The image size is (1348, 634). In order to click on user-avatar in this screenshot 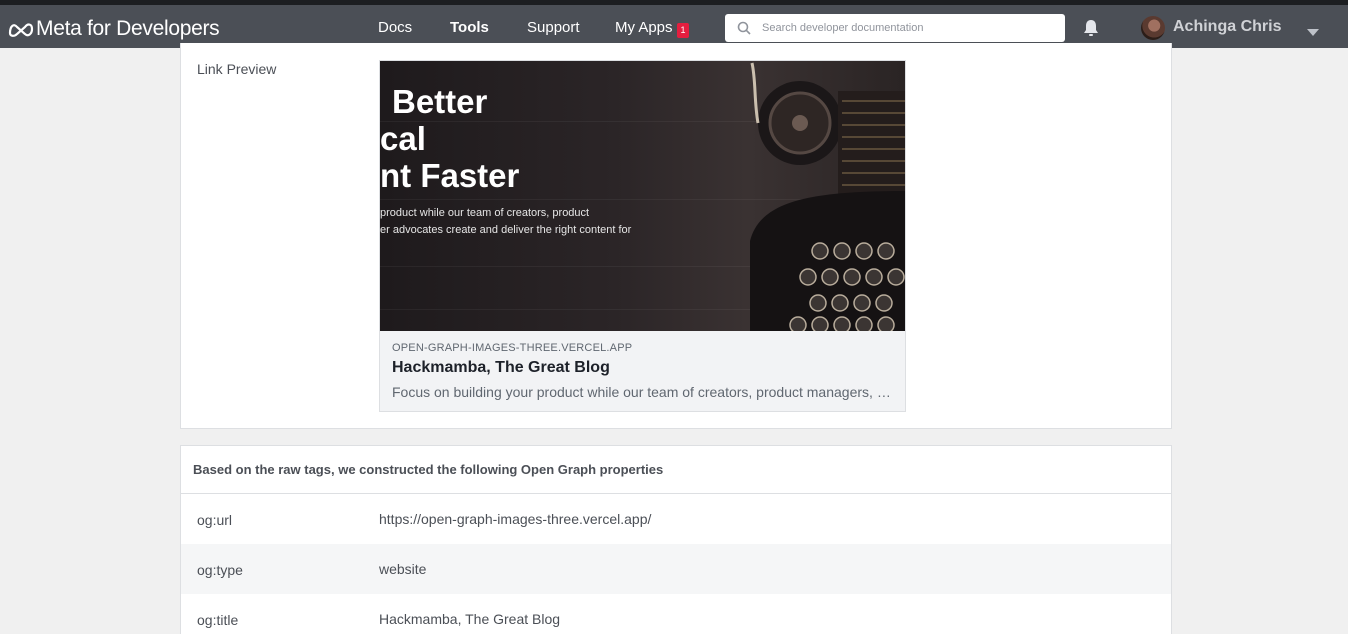, I will do `click(1153, 28)`.